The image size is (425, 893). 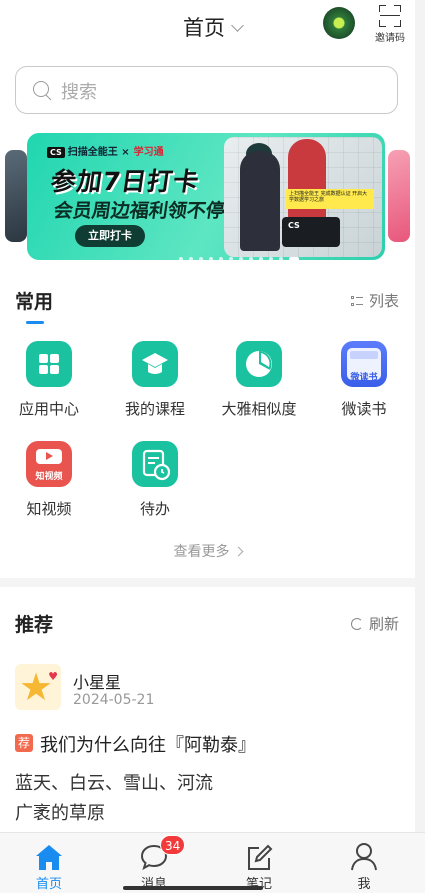 I want to click on search-icon, so click(x=41, y=89).